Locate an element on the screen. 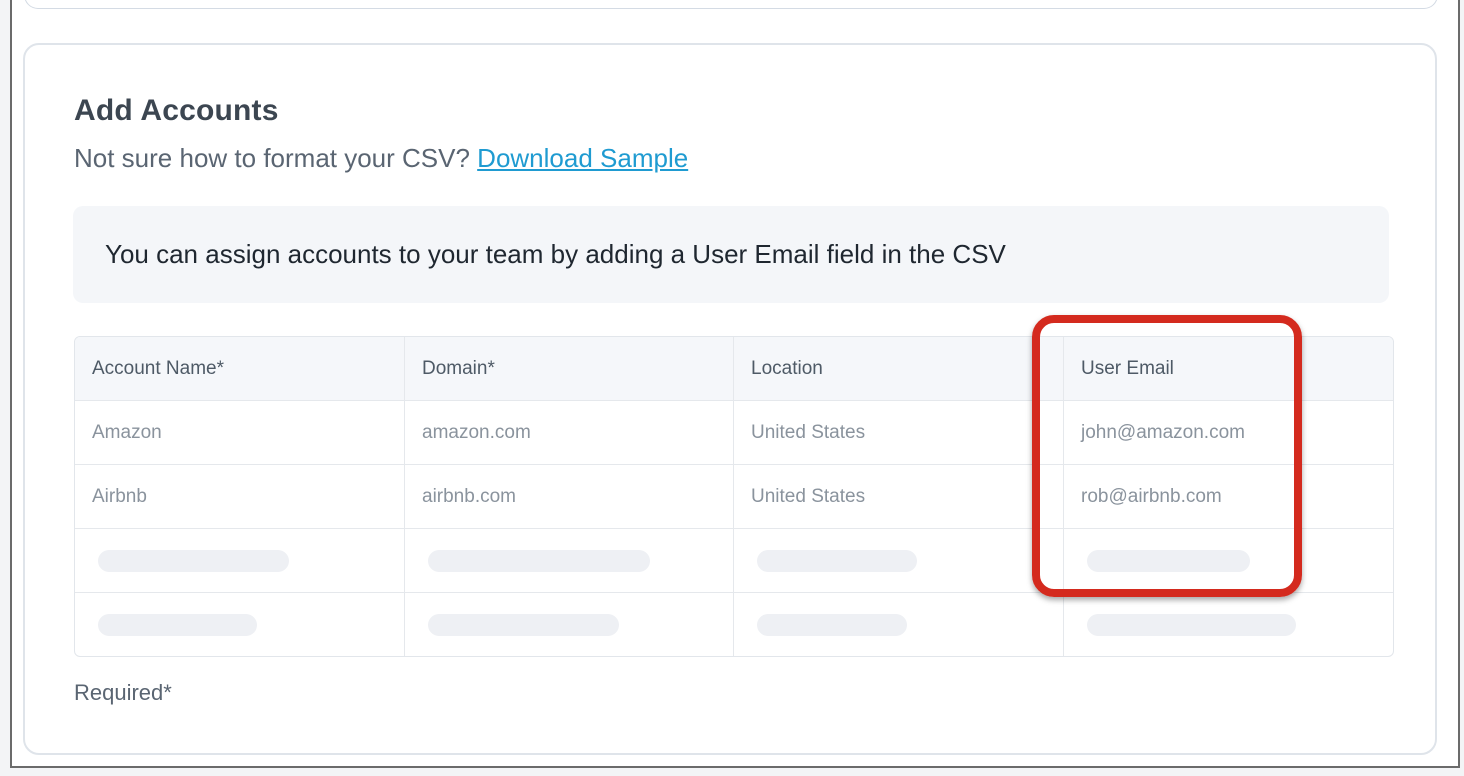  table-row-placeholder is located at coordinates (734, 624).